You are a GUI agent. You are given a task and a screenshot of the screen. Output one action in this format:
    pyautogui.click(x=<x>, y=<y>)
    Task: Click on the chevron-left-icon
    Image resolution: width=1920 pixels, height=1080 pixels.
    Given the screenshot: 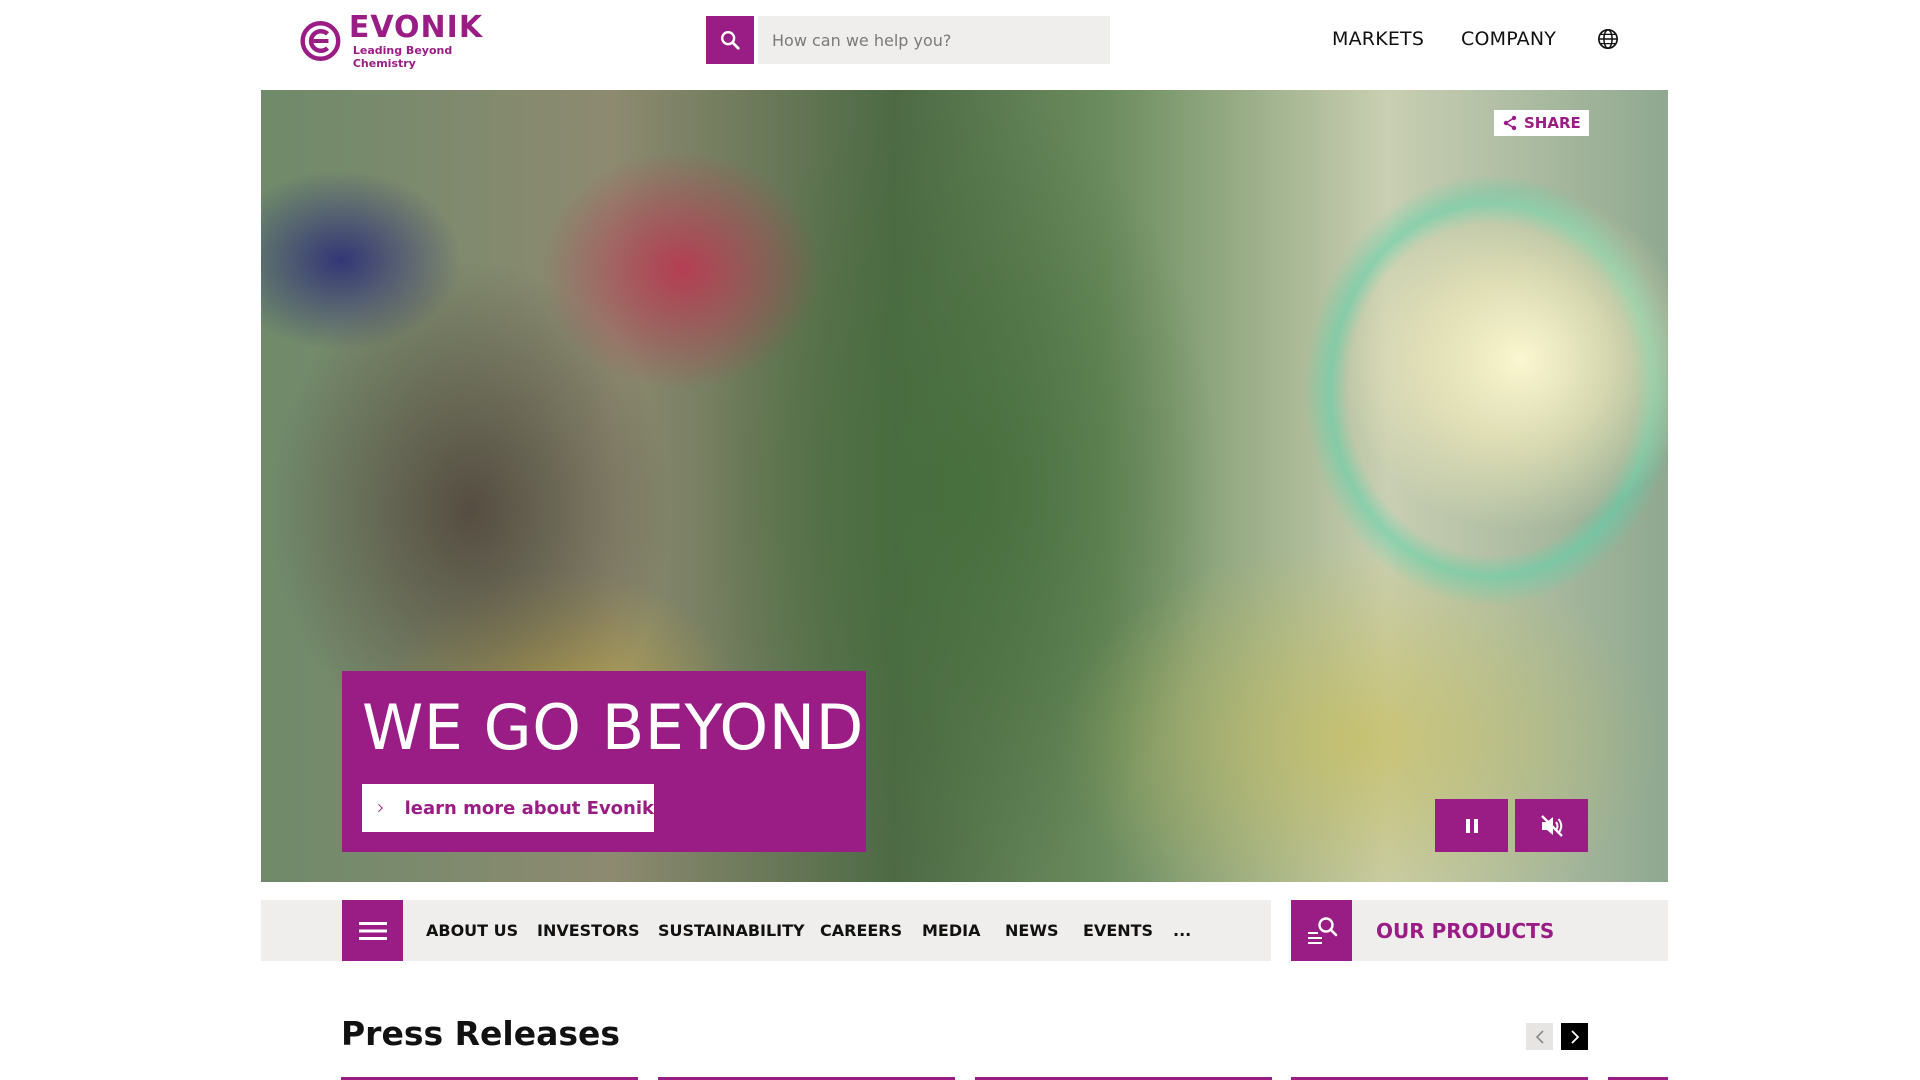 What is the action you would take?
    pyautogui.click(x=1539, y=1036)
    